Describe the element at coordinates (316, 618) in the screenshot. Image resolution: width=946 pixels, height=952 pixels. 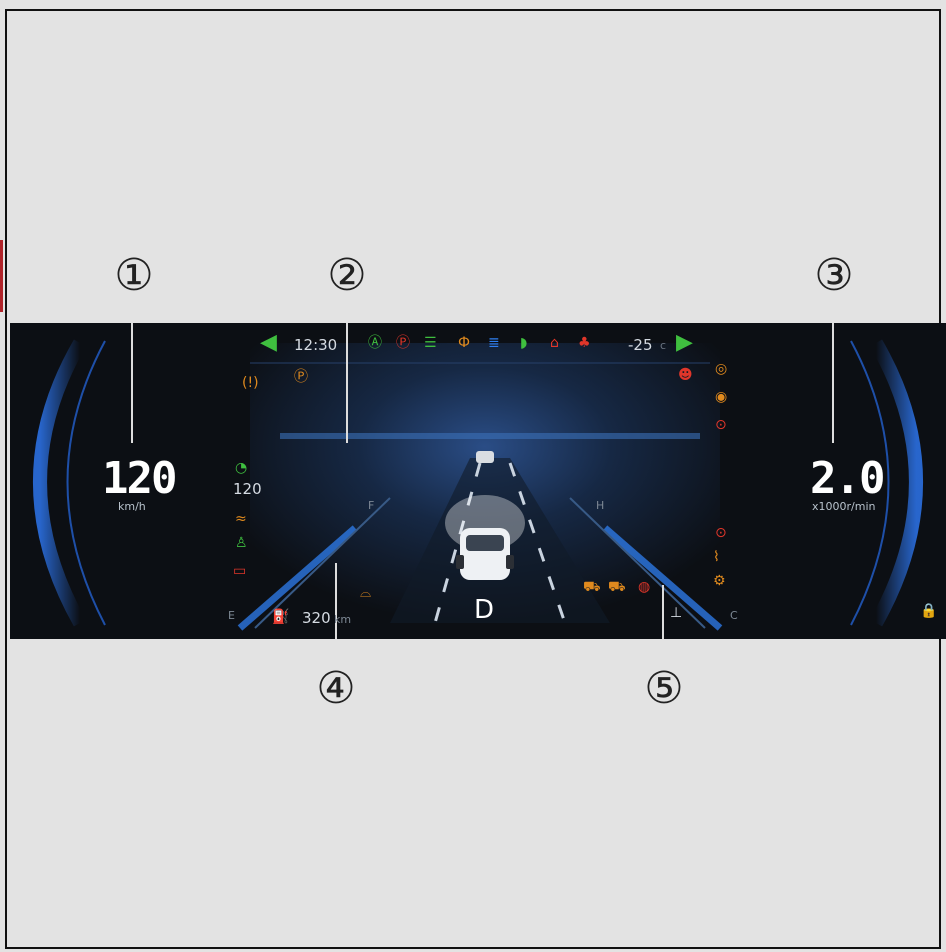
I see `range-value: 320` at that location.